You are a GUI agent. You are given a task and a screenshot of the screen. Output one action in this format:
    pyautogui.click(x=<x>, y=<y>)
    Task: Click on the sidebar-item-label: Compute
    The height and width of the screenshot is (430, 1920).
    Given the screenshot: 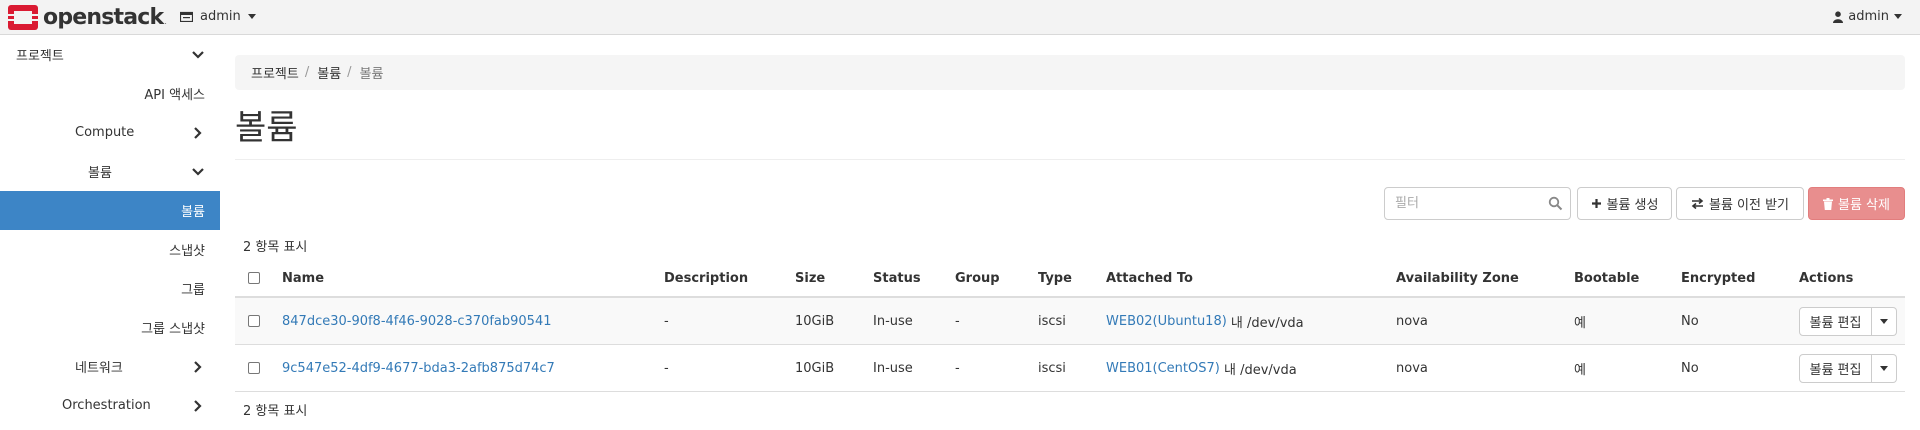 What is the action you would take?
    pyautogui.click(x=105, y=132)
    